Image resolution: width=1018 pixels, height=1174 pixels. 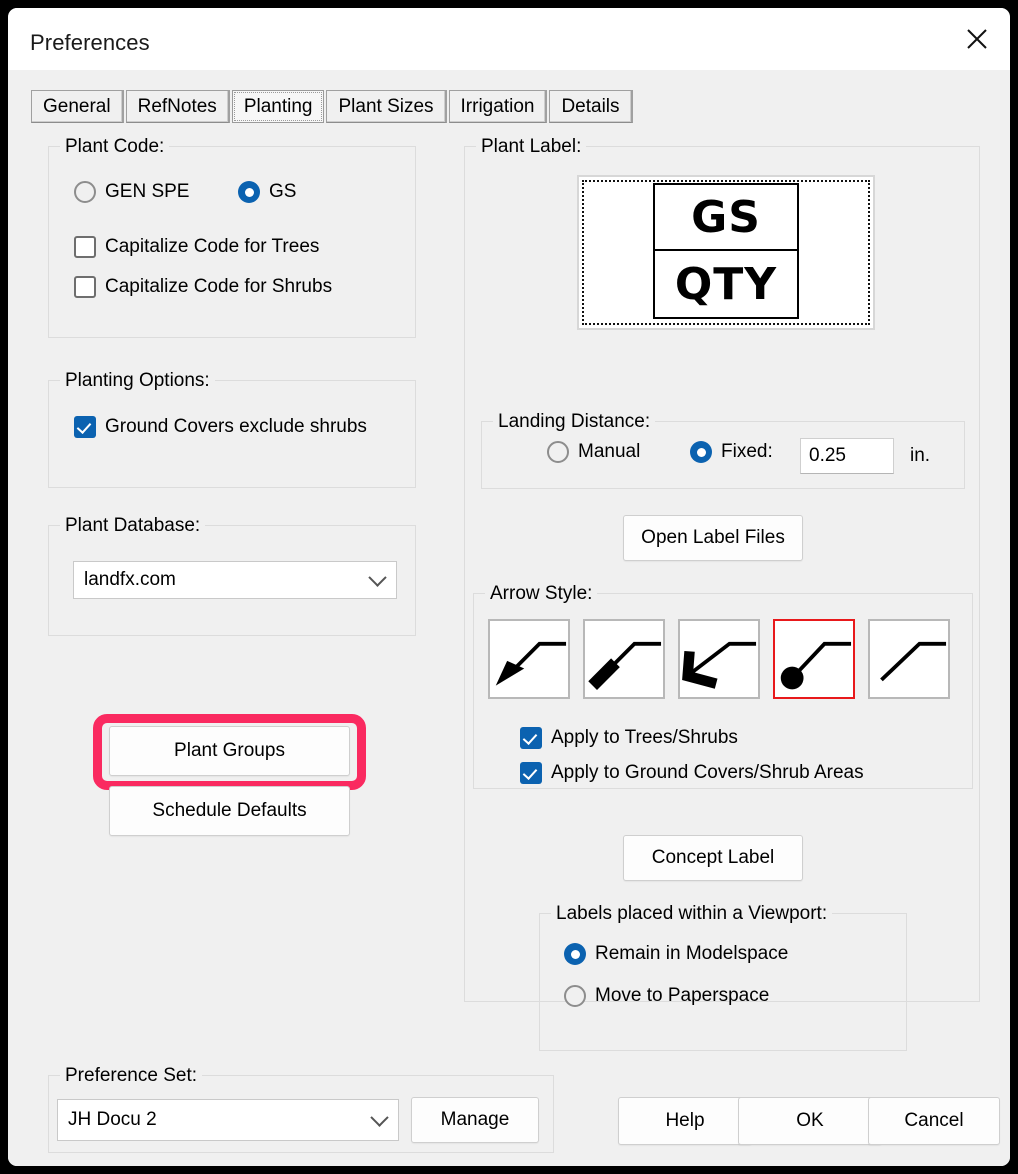 I want to click on checkbox-capitalize-shrubs: Capitalize Code for Shrubs, so click(x=203, y=287).